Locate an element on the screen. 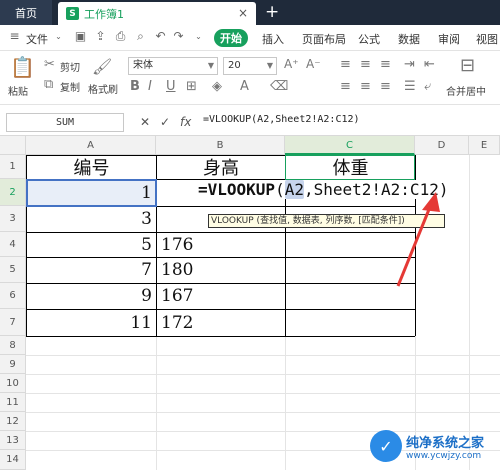 The image size is (500, 470). menu-formula: 公式 is located at coordinates (369, 39).